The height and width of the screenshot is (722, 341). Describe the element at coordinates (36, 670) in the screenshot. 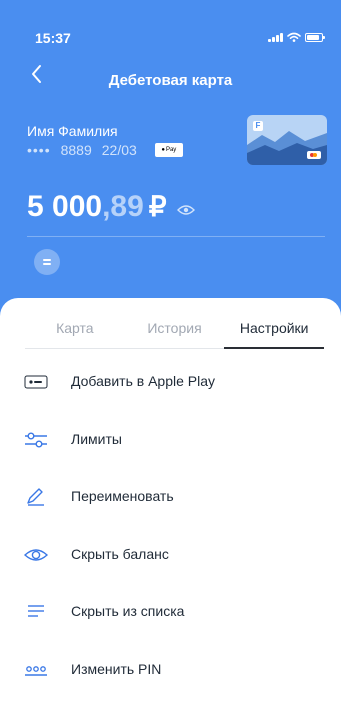

I see `pin-dots-icon` at that location.